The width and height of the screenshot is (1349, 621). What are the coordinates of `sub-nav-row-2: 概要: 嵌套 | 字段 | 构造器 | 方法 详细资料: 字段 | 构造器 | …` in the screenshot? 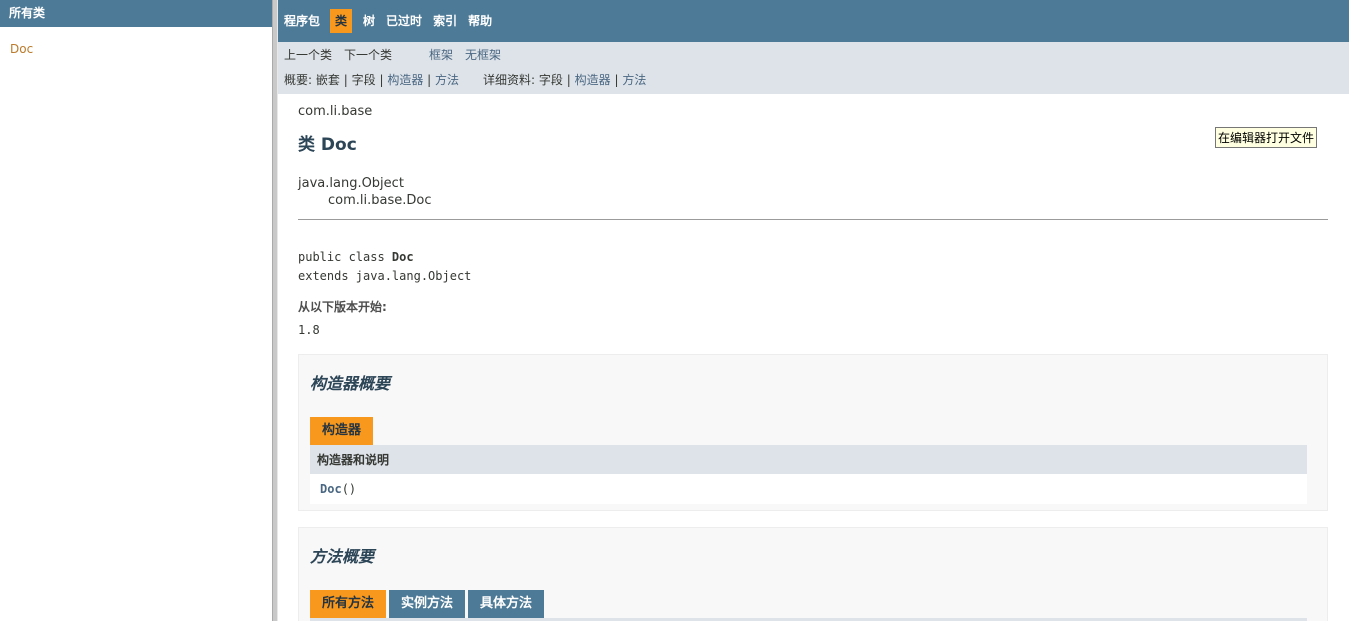 It's located at (816, 81).